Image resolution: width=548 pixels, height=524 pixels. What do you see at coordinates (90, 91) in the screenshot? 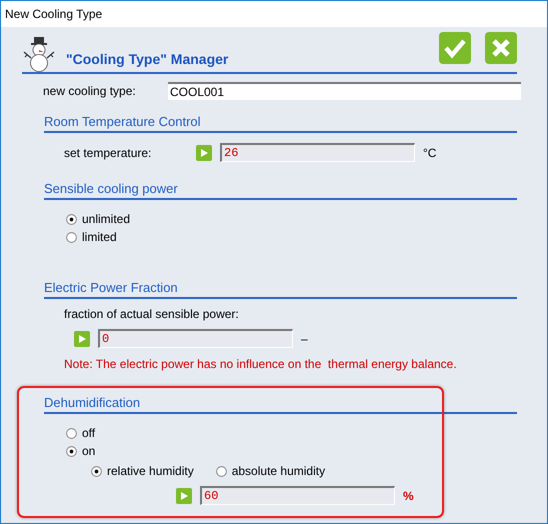
I see `field-label: new cooling type:` at bounding box center [90, 91].